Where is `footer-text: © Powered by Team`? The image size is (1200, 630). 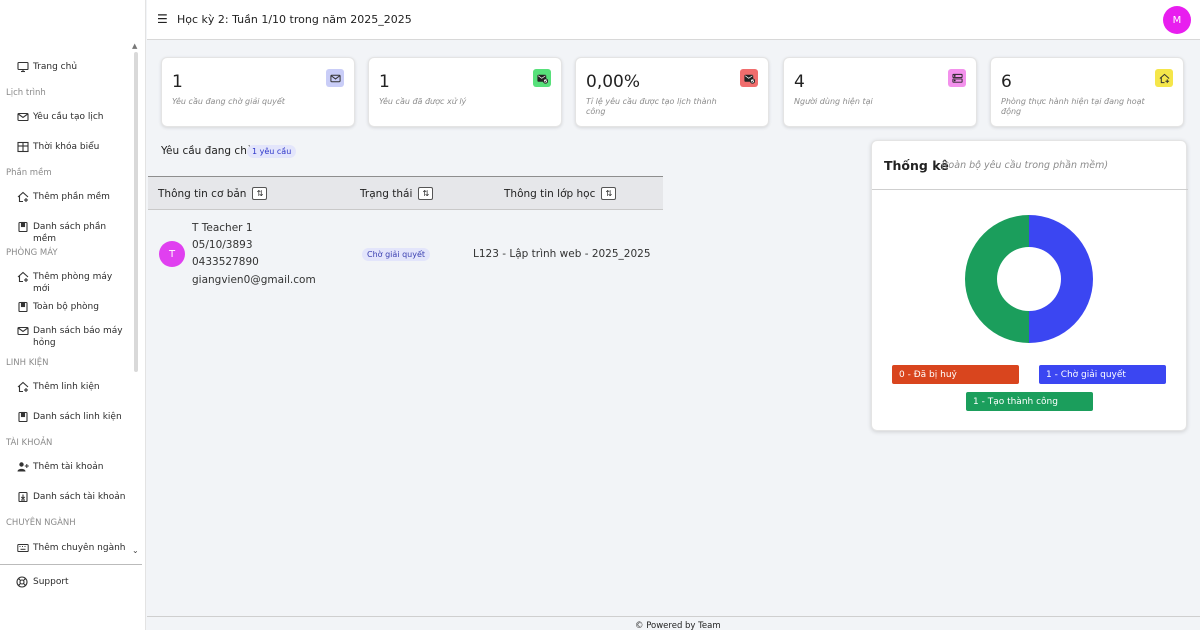
footer-text: © Powered by Team is located at coordinates (678, 625).